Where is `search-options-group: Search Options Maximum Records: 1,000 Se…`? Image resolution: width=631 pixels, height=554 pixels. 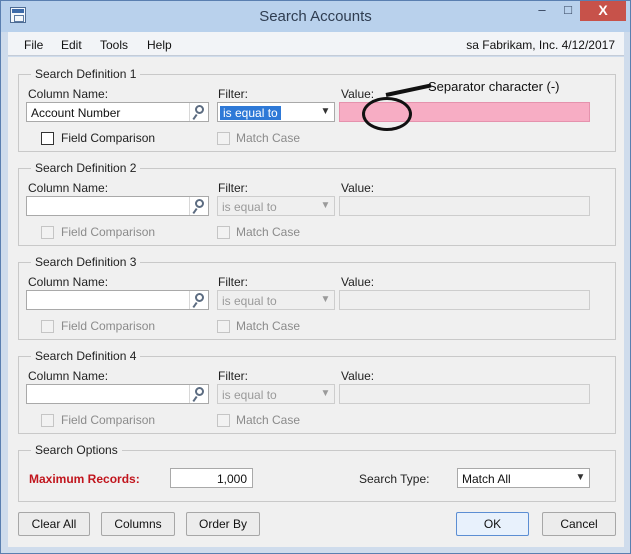
search-options-group: Search Options Maximum Records: 1,000 Se… is located at coordinates (317, 472).